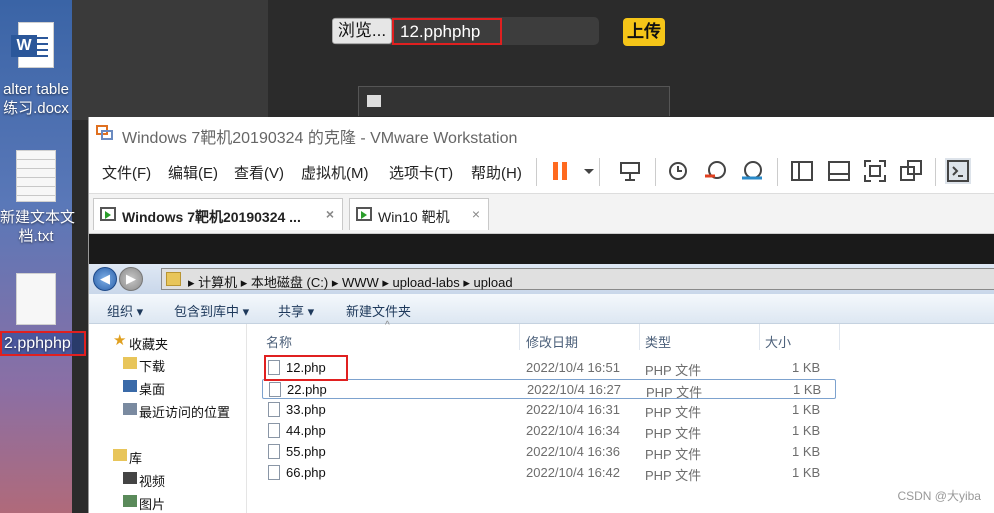 The image size is (994, 513). Describe the element at coordinates (678, 171) in the screenshot. I see `snapshot-icon` at that location.